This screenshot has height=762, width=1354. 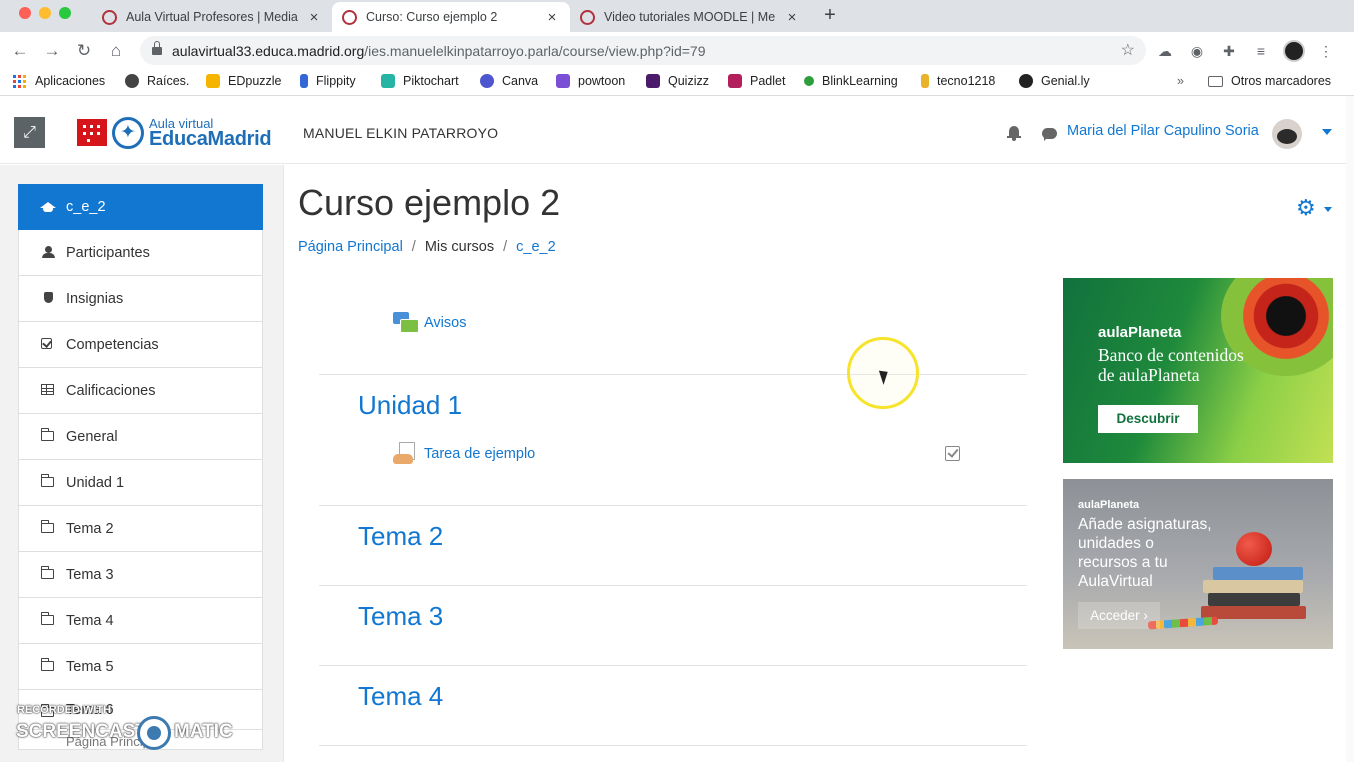 I want to click on course-settings-menu: ⚙, so click(x=1314, y=207).